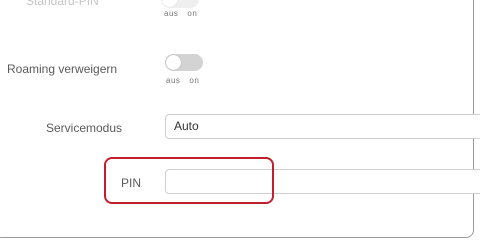  I want to click on roaming-toggle, so click(184, 62).